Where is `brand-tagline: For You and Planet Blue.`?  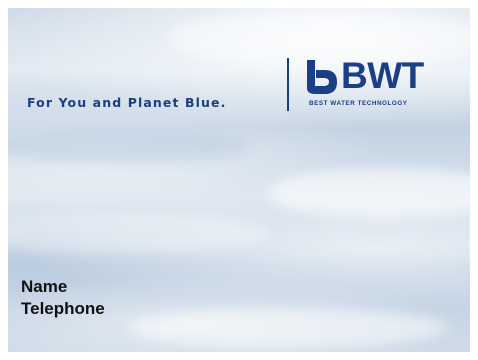 brand-tagline: For You and Planet Blue. is located at coordinates (127, 102).